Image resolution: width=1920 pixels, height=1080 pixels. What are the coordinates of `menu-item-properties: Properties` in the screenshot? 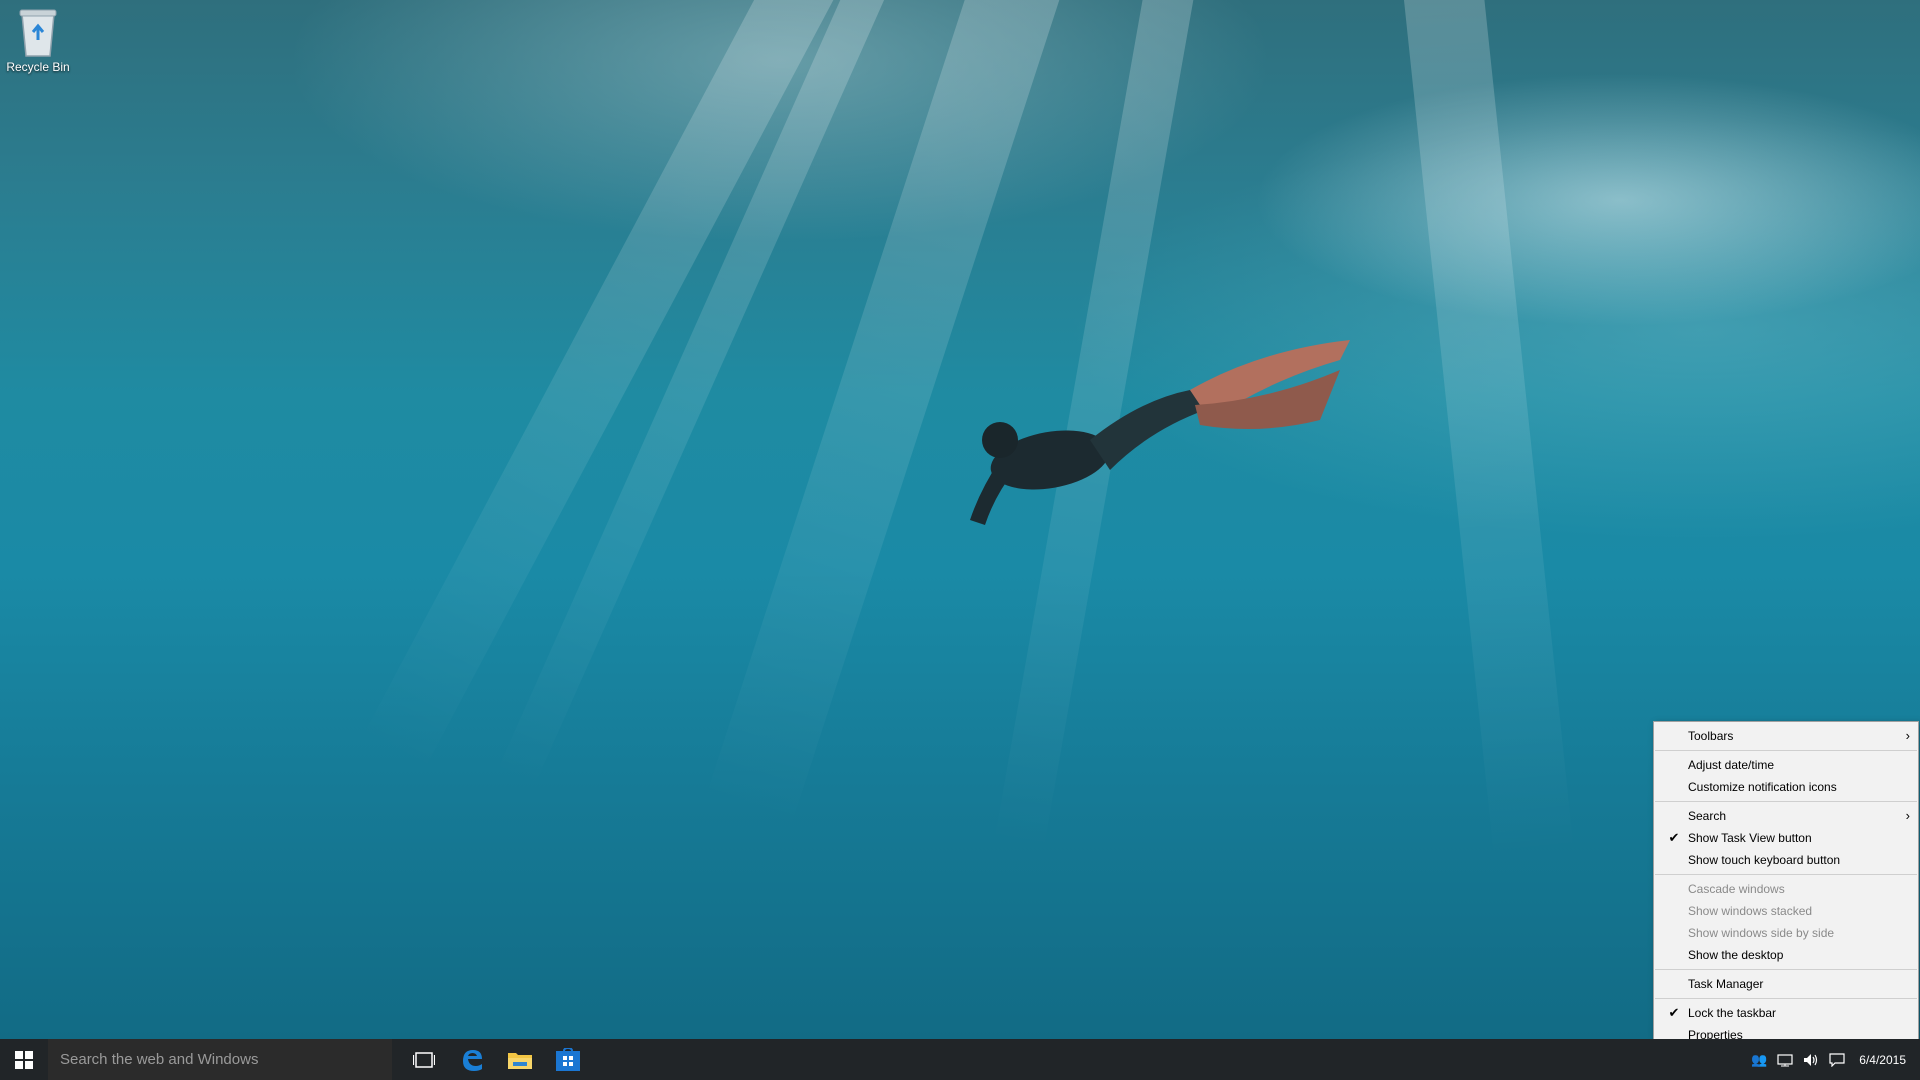 It's located at (1786, 1031).